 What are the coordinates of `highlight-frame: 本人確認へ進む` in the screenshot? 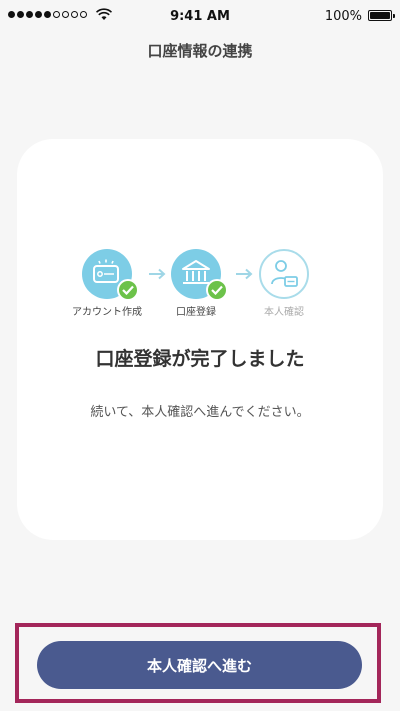 It's located at (198, 663).